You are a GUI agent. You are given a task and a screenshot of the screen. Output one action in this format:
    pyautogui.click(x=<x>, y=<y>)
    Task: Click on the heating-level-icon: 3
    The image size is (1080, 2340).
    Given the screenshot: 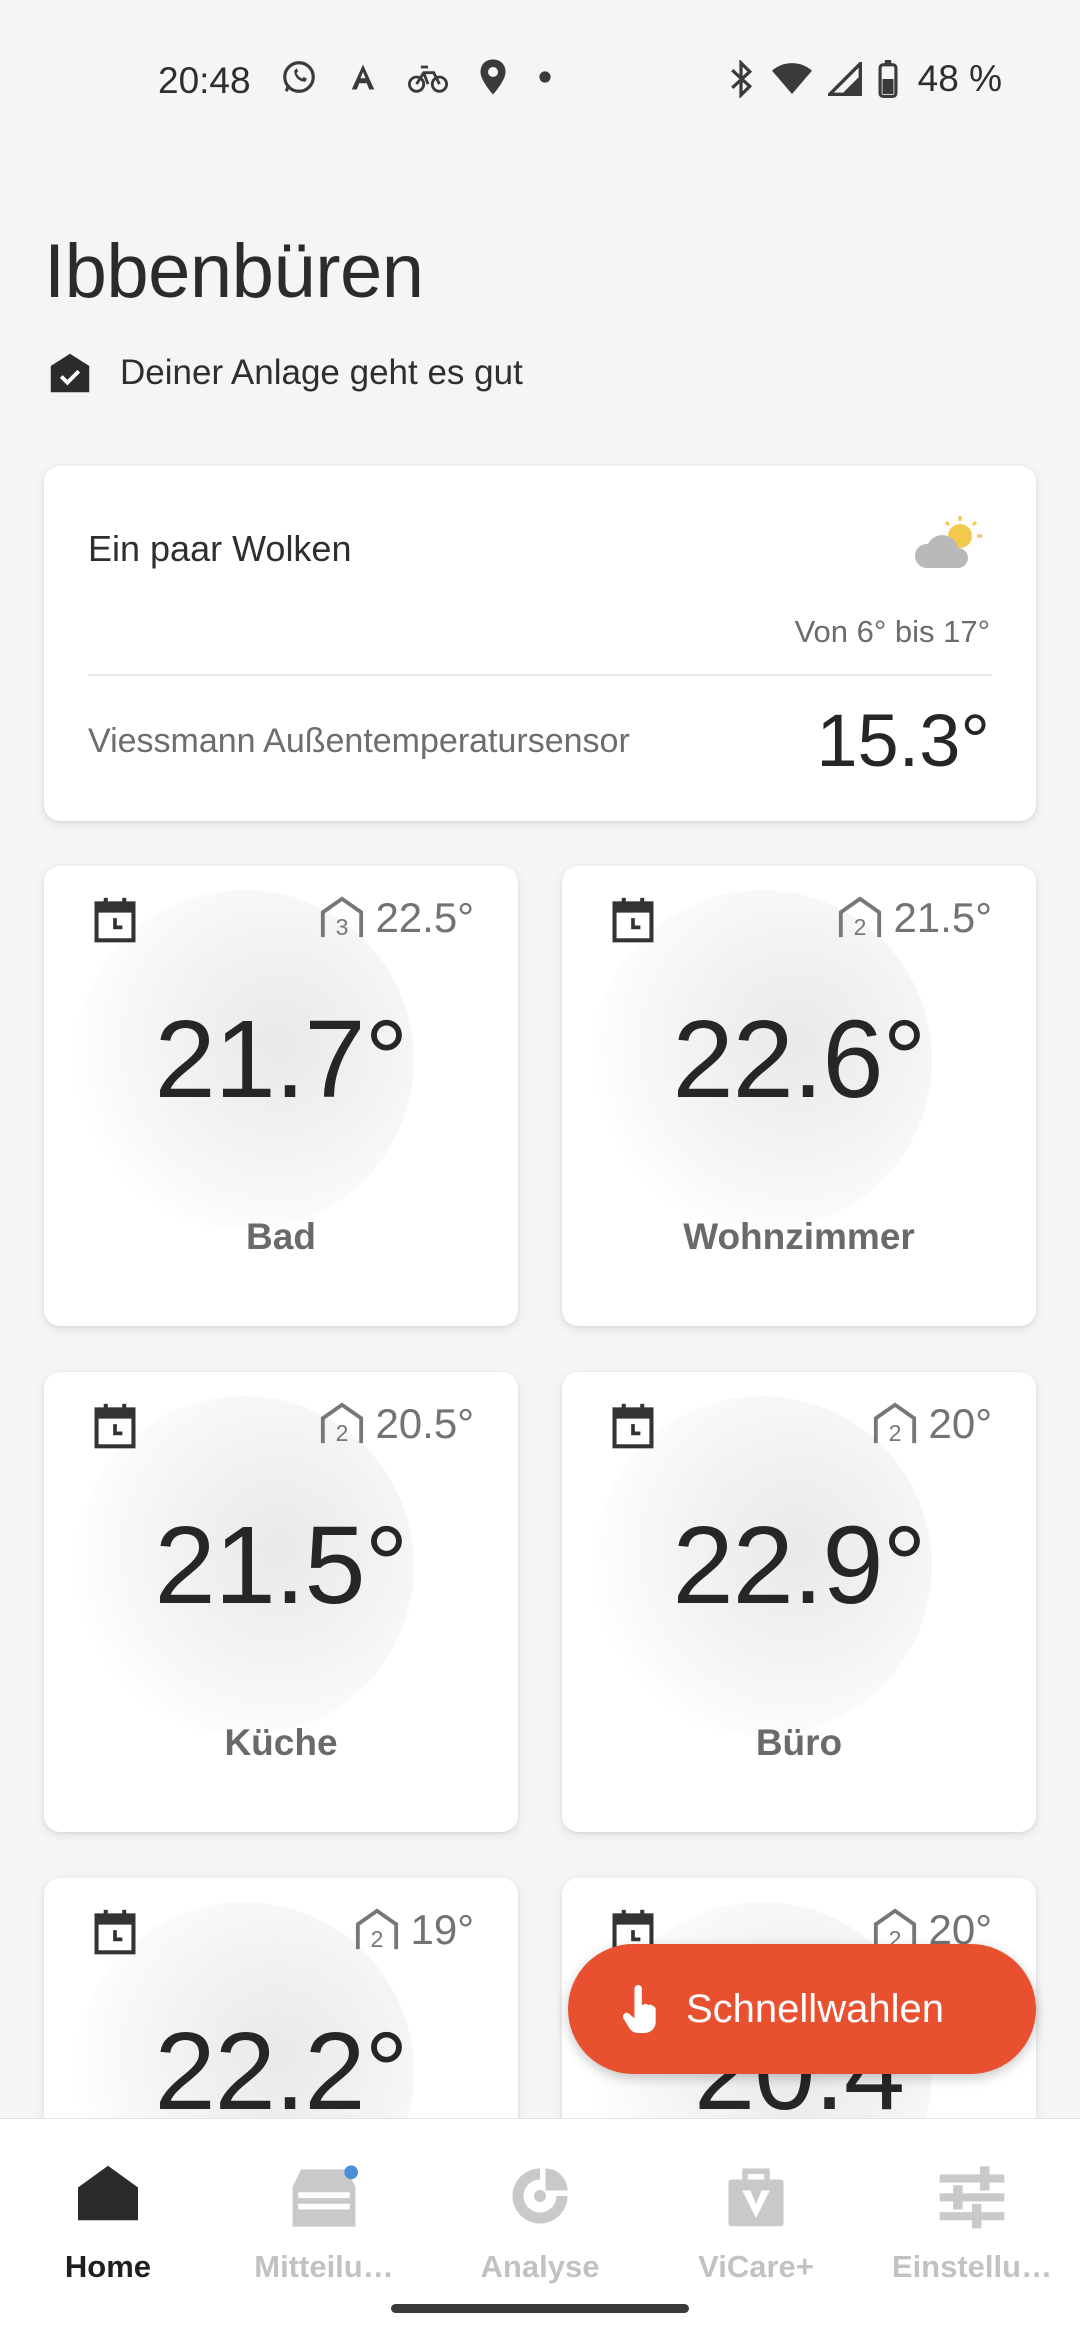 What is the action you would take?
    pyautogui.click(x=342, y=918)
    